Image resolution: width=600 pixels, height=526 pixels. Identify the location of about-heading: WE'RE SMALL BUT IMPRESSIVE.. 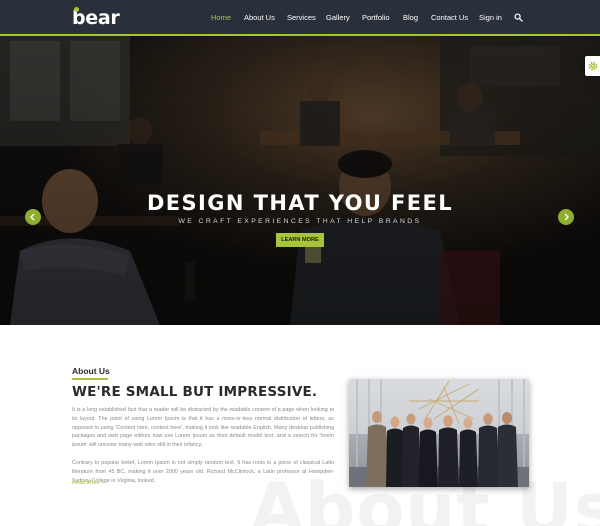
(195, 392).